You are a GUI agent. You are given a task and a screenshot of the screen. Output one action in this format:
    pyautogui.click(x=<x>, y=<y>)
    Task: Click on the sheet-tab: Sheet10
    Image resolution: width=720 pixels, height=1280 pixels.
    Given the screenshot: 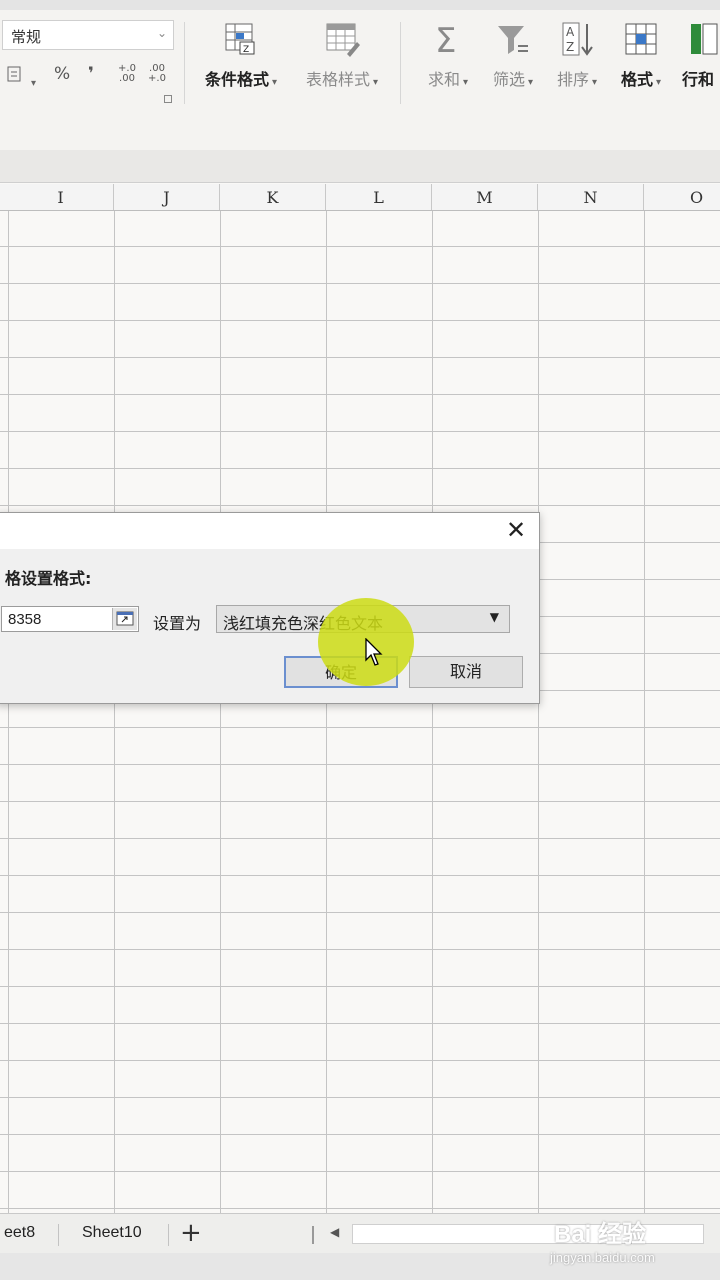 What is the action you would take?
    pyautogui.click(x=112, y=1233)
    